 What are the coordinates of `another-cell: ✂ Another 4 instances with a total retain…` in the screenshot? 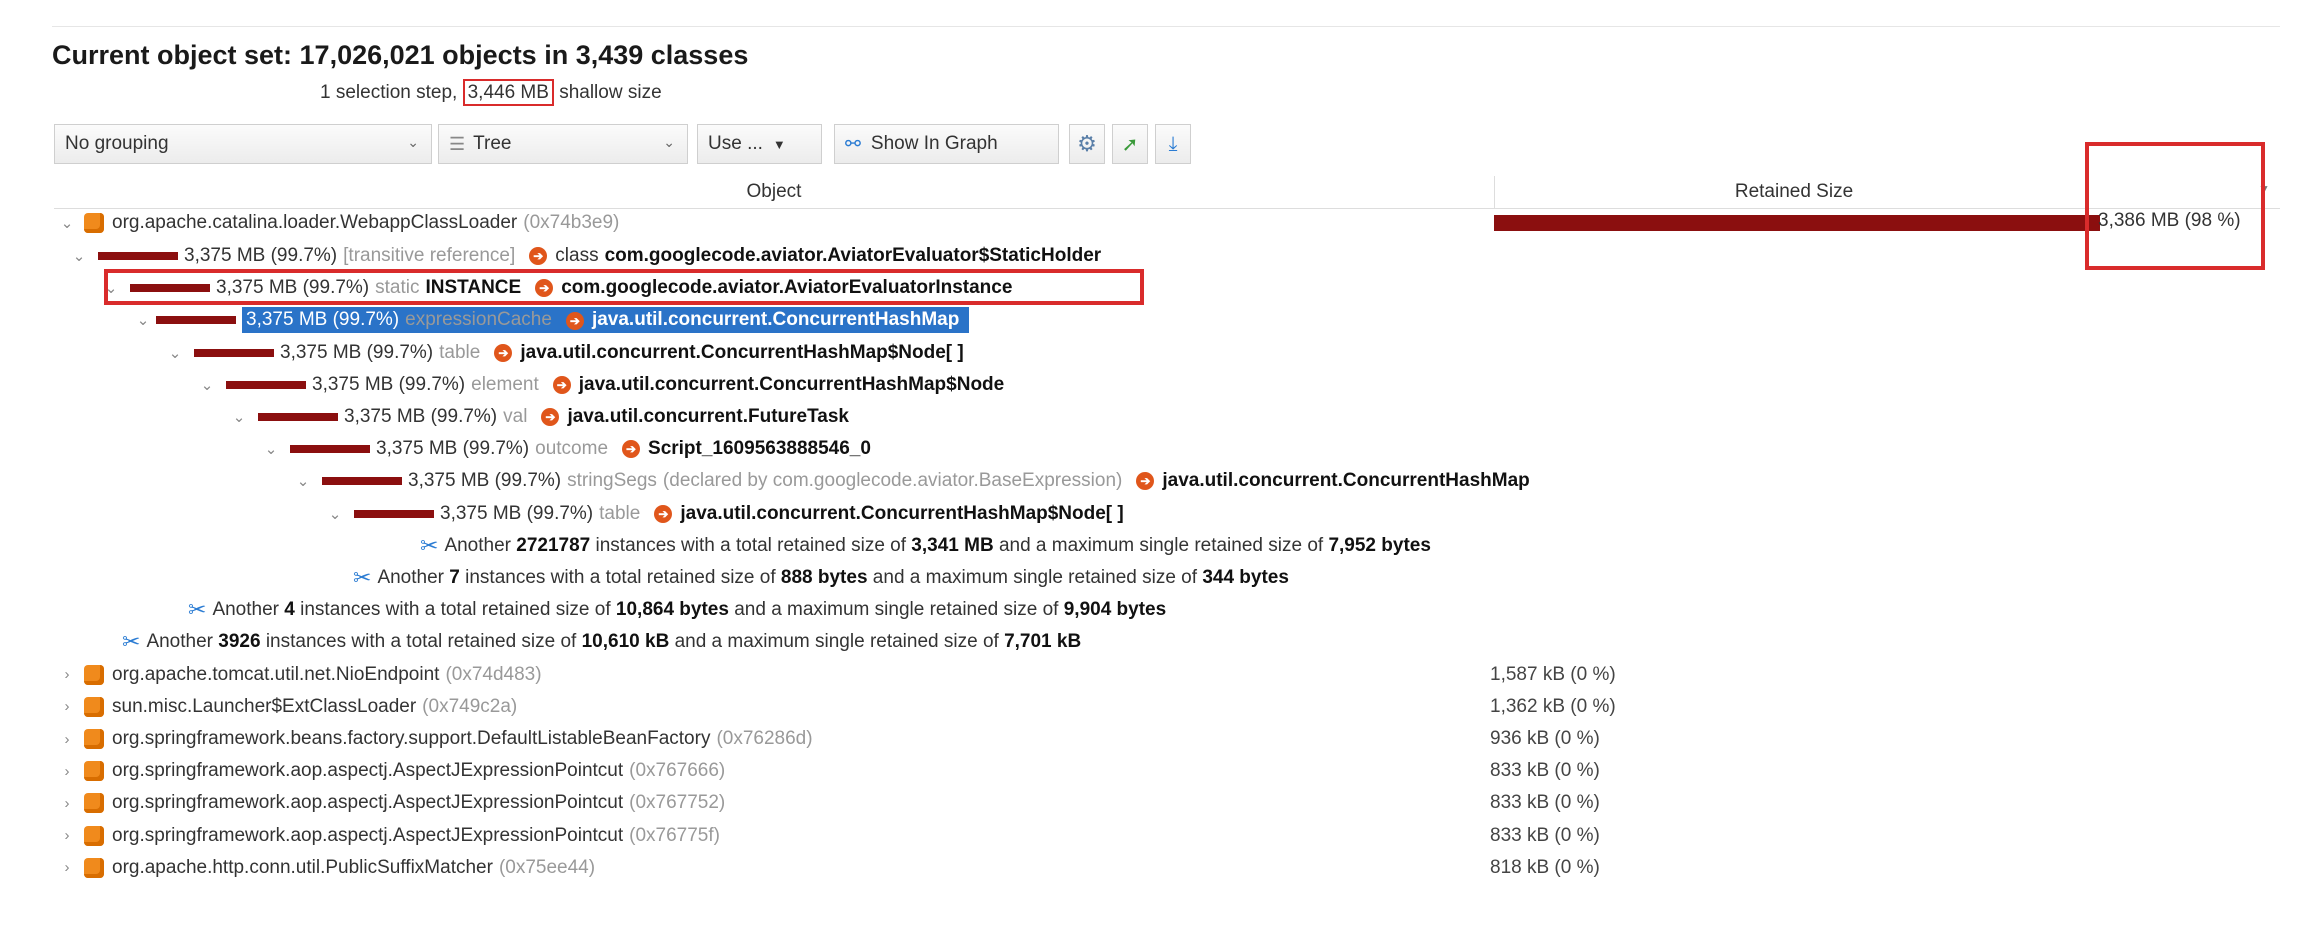 It's located at (677, 610).